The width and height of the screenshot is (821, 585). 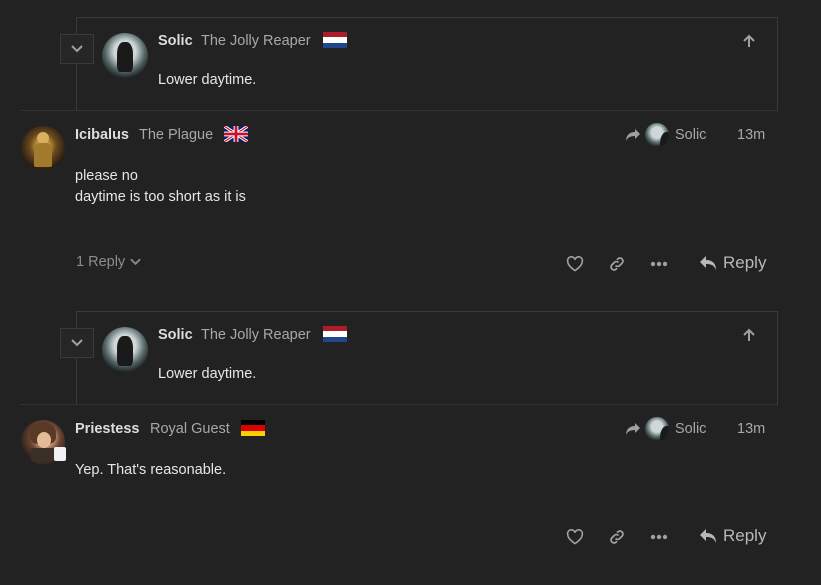 What do you see at coordinates (101, 262) in the screenshot?
I see `replies-count: 1 Reply` at bounding box center [101, 262].